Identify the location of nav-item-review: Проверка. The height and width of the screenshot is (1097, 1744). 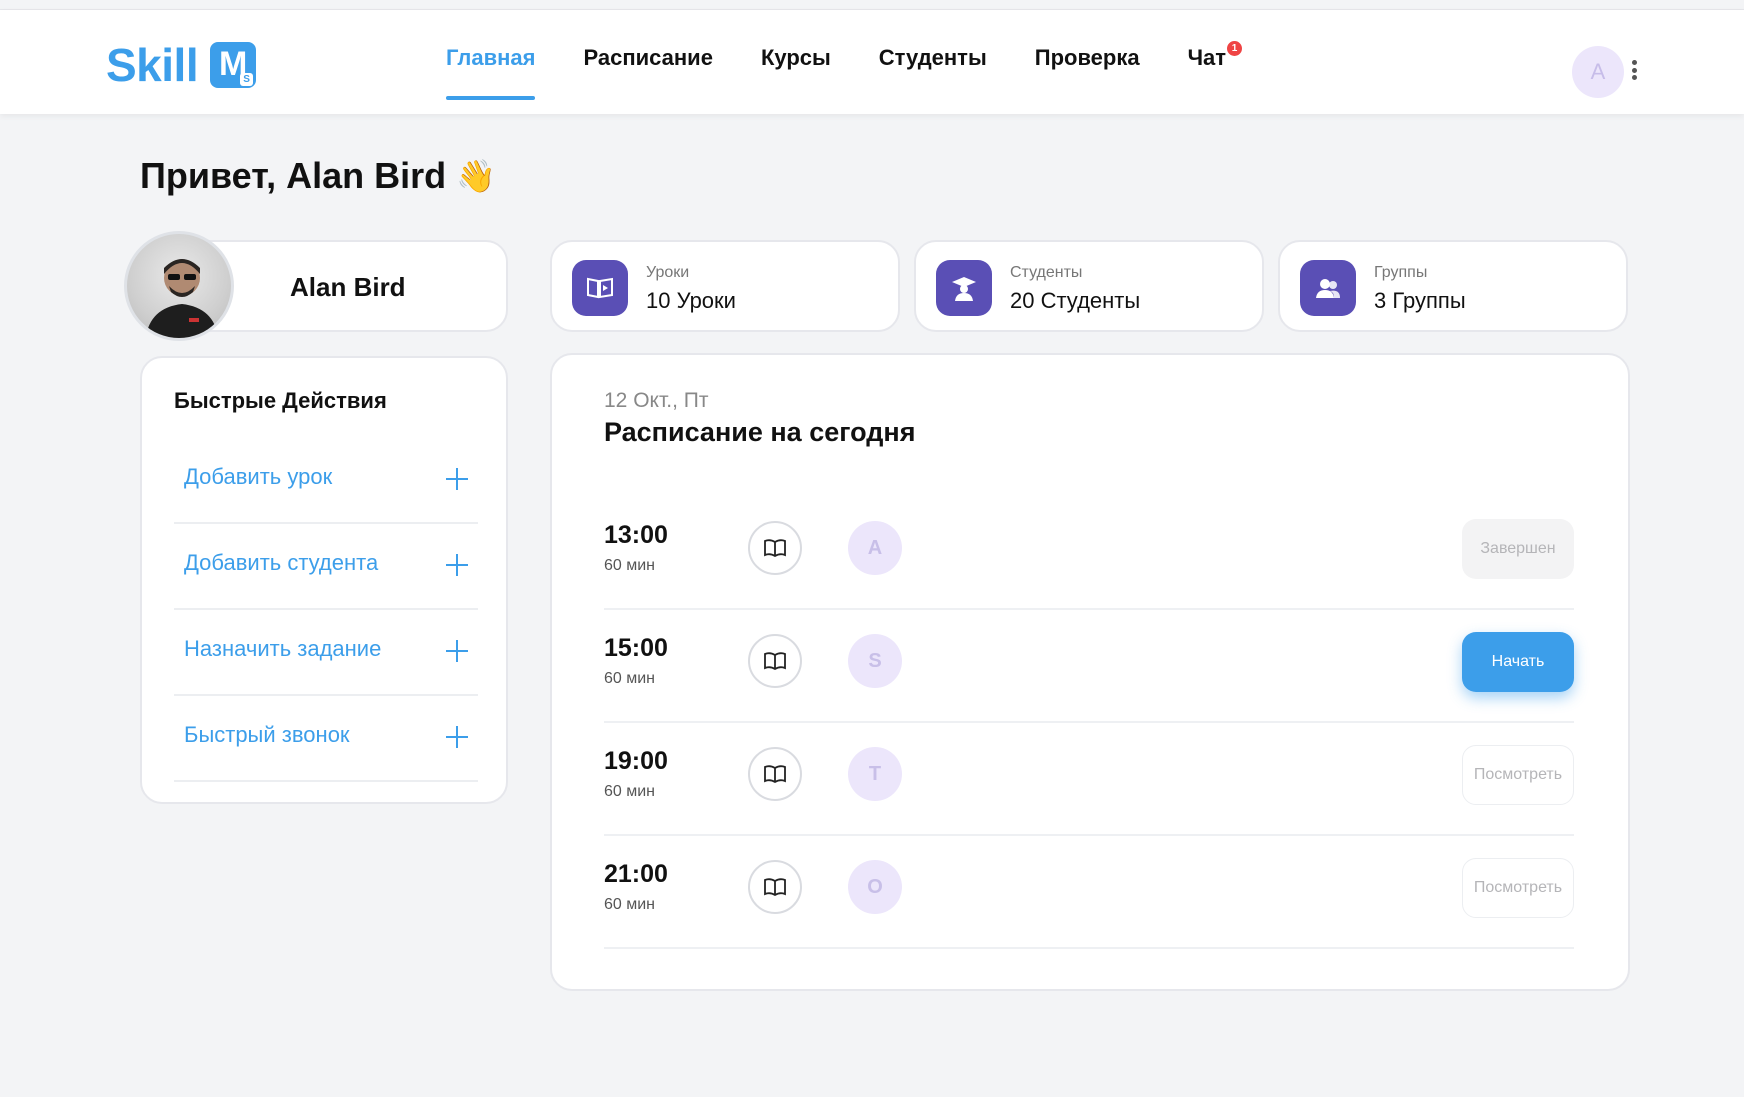
(1087, 70).